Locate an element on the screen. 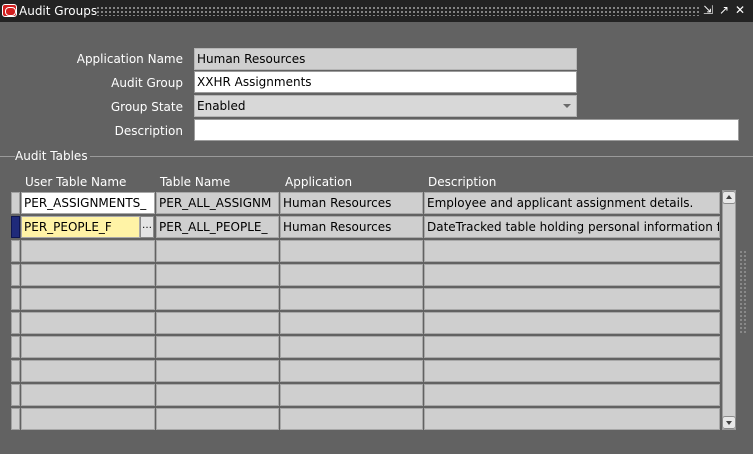 The image size is (753, 454). application-name-field: Human Resources is located at coordinates (385, 59).